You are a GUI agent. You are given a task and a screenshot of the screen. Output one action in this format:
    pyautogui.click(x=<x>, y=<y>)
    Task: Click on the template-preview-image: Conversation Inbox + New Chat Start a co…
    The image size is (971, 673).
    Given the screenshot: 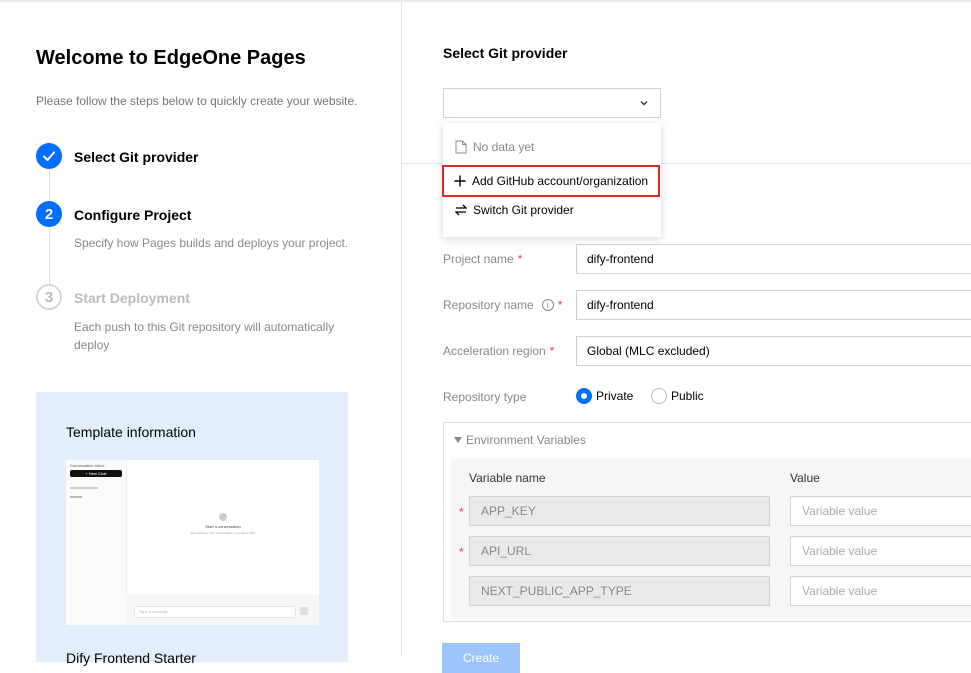 What is the action you would take?
    pyautogui.click(x=192, y=542)
    